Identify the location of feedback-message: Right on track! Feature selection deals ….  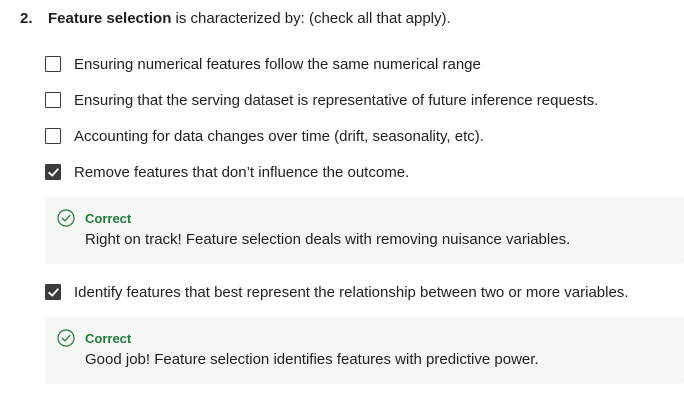
(328, 239).